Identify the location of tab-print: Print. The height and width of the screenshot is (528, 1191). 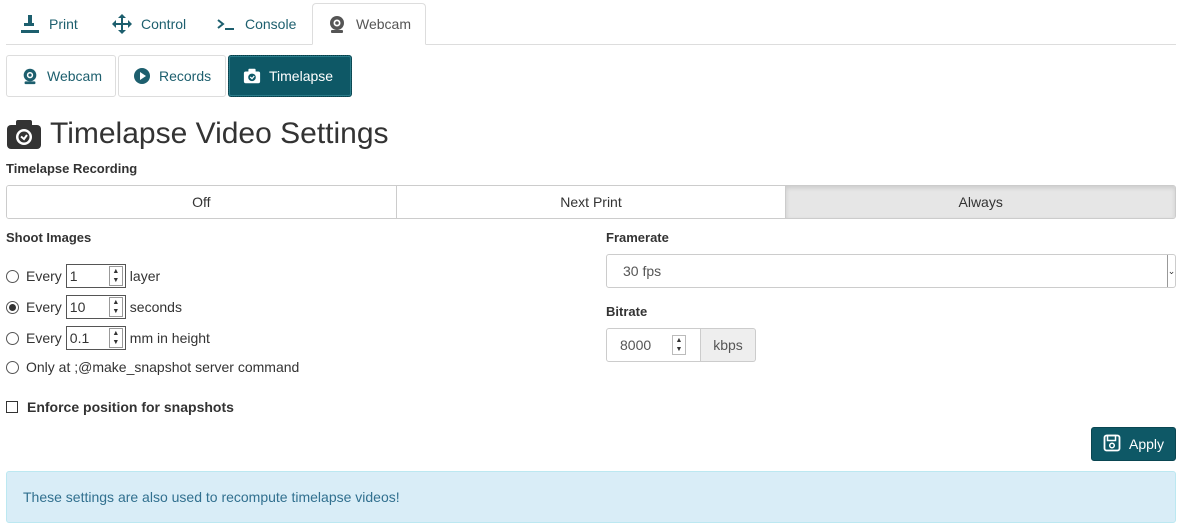
(49, 24).